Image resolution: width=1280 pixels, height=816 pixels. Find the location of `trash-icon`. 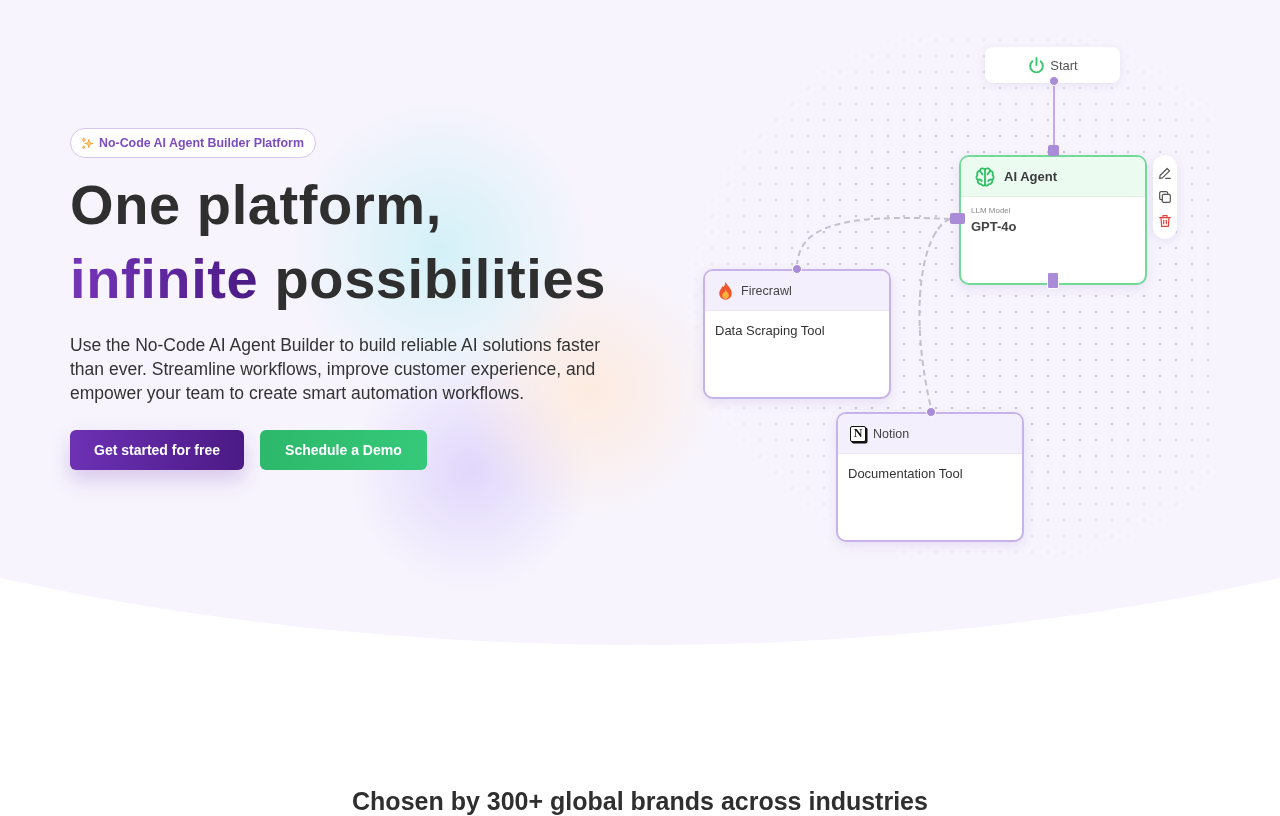

trash-icon is located at coordinates (1165, 221).